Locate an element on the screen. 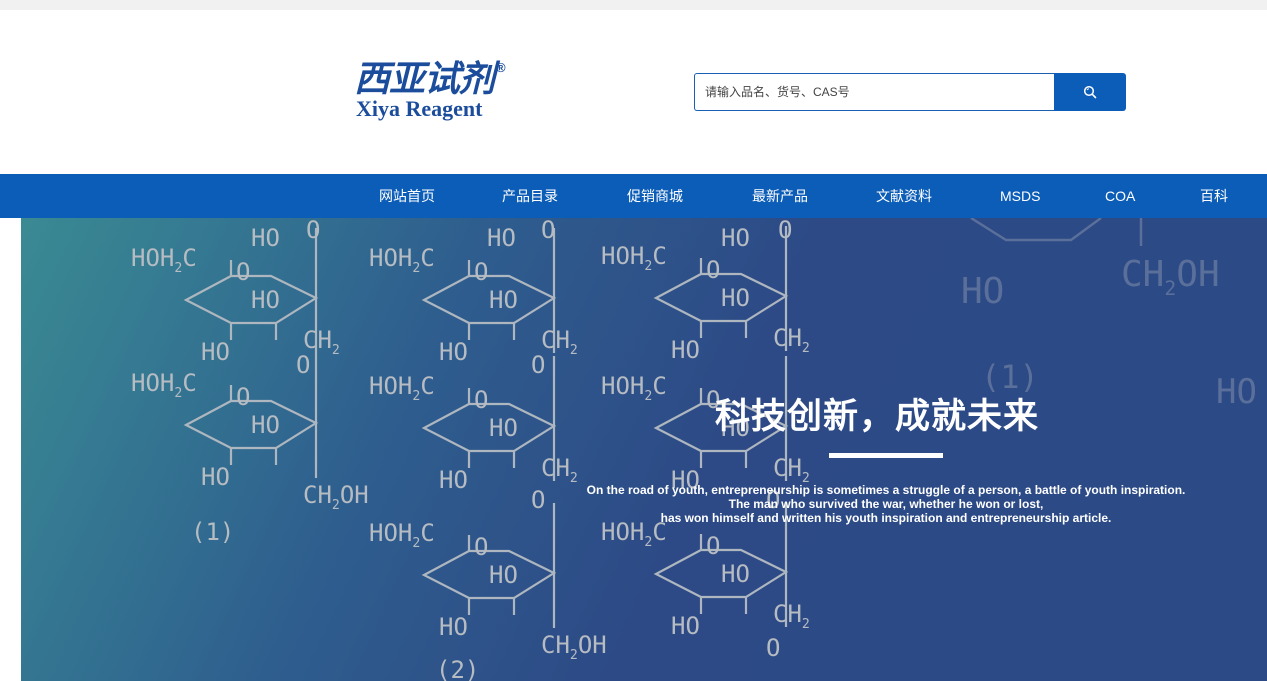 The height and width of the screenshot is (681, 1267). nav-item-products: 产品目录 is located at coordinates (530, 196).